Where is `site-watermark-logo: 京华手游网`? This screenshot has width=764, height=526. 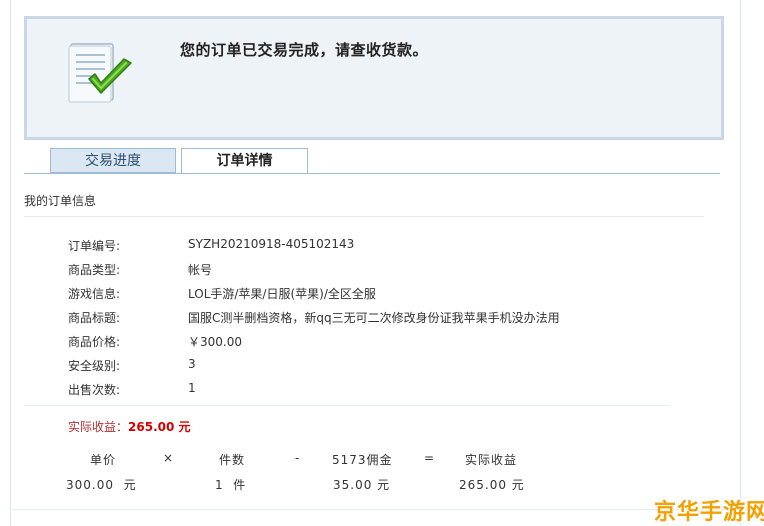
site-watermark-logo: 京华手游网 is located at coordinates (709, 512).